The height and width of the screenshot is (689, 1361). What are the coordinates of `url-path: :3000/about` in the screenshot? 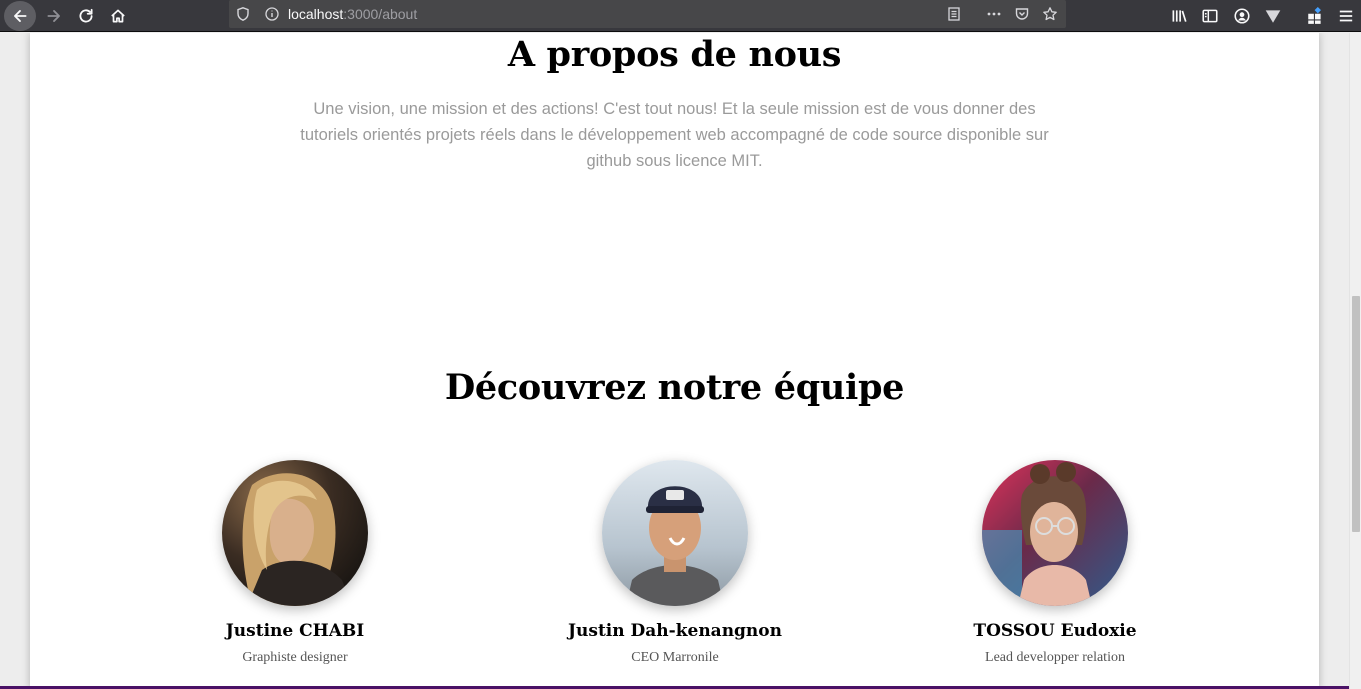 It's located at (380, 14).